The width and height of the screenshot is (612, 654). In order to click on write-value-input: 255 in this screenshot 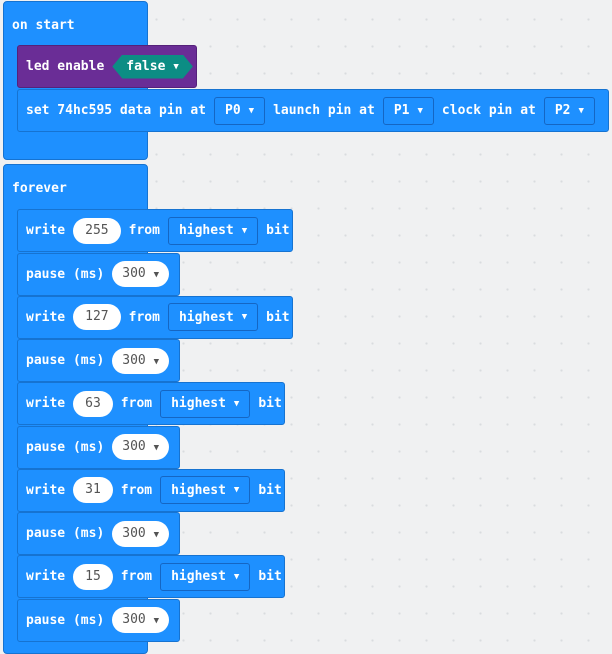, I will do `click(97, 230)`.